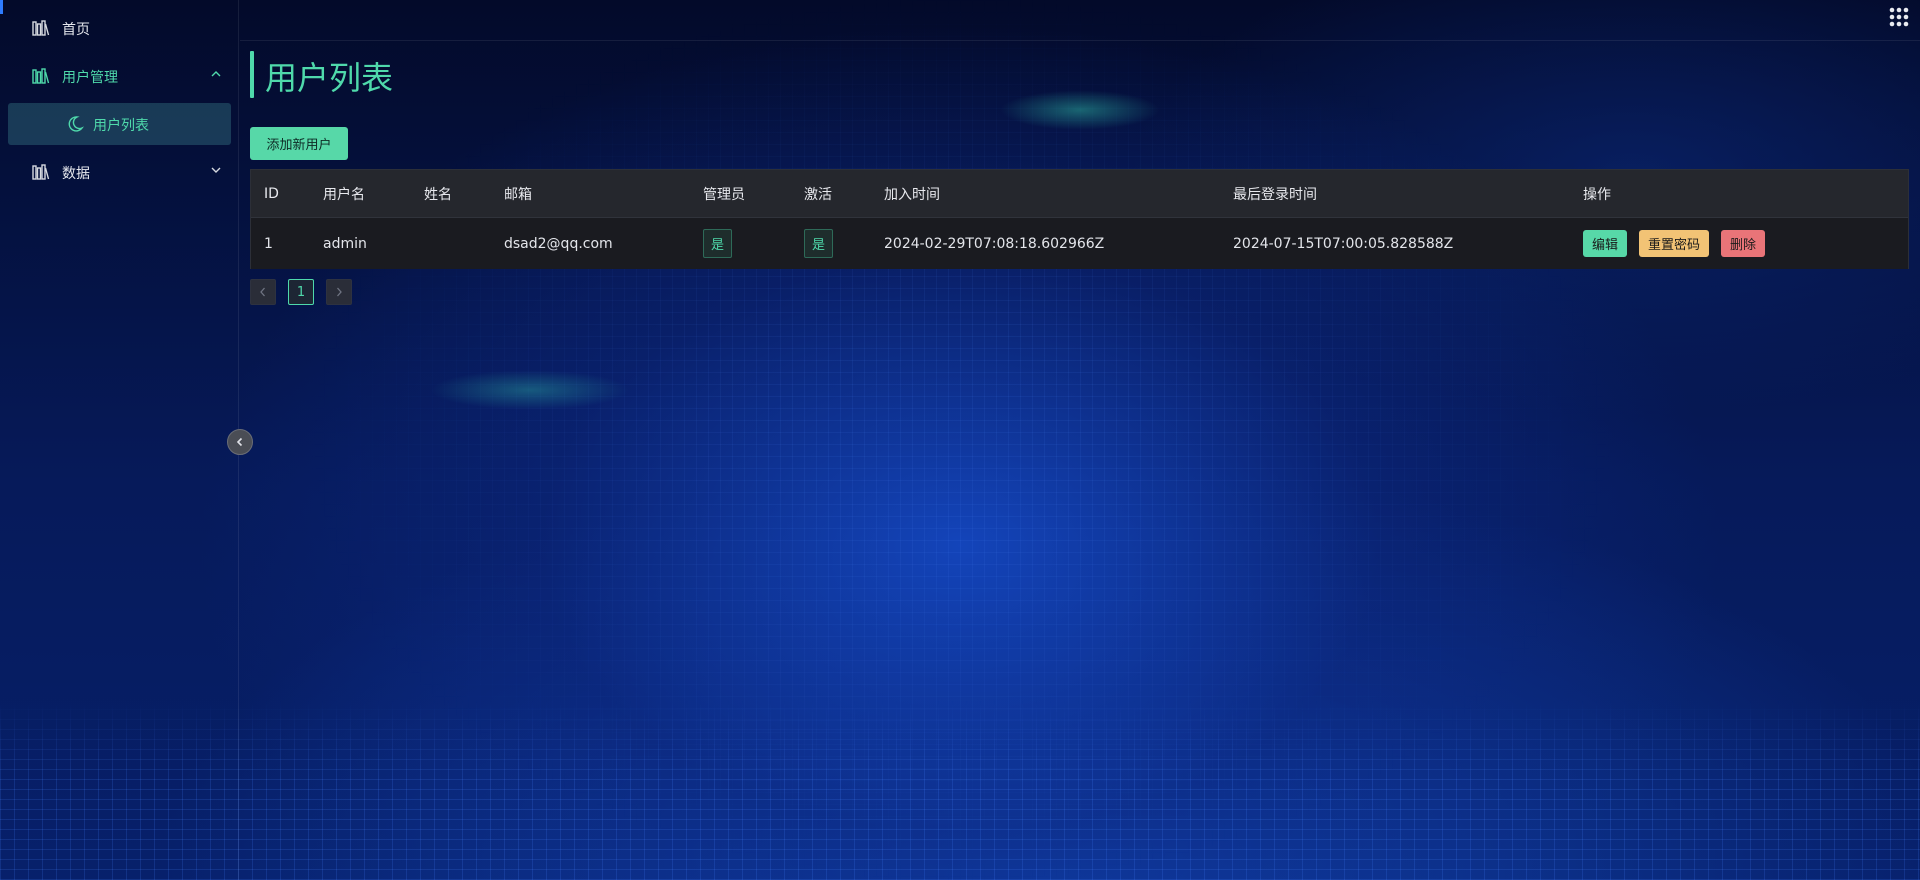 The image size is (1920, 880). Describe the element at coordinates (119, 75) in the screenshot. I see `sidebar-item-user-management: 用户管理` at that location.